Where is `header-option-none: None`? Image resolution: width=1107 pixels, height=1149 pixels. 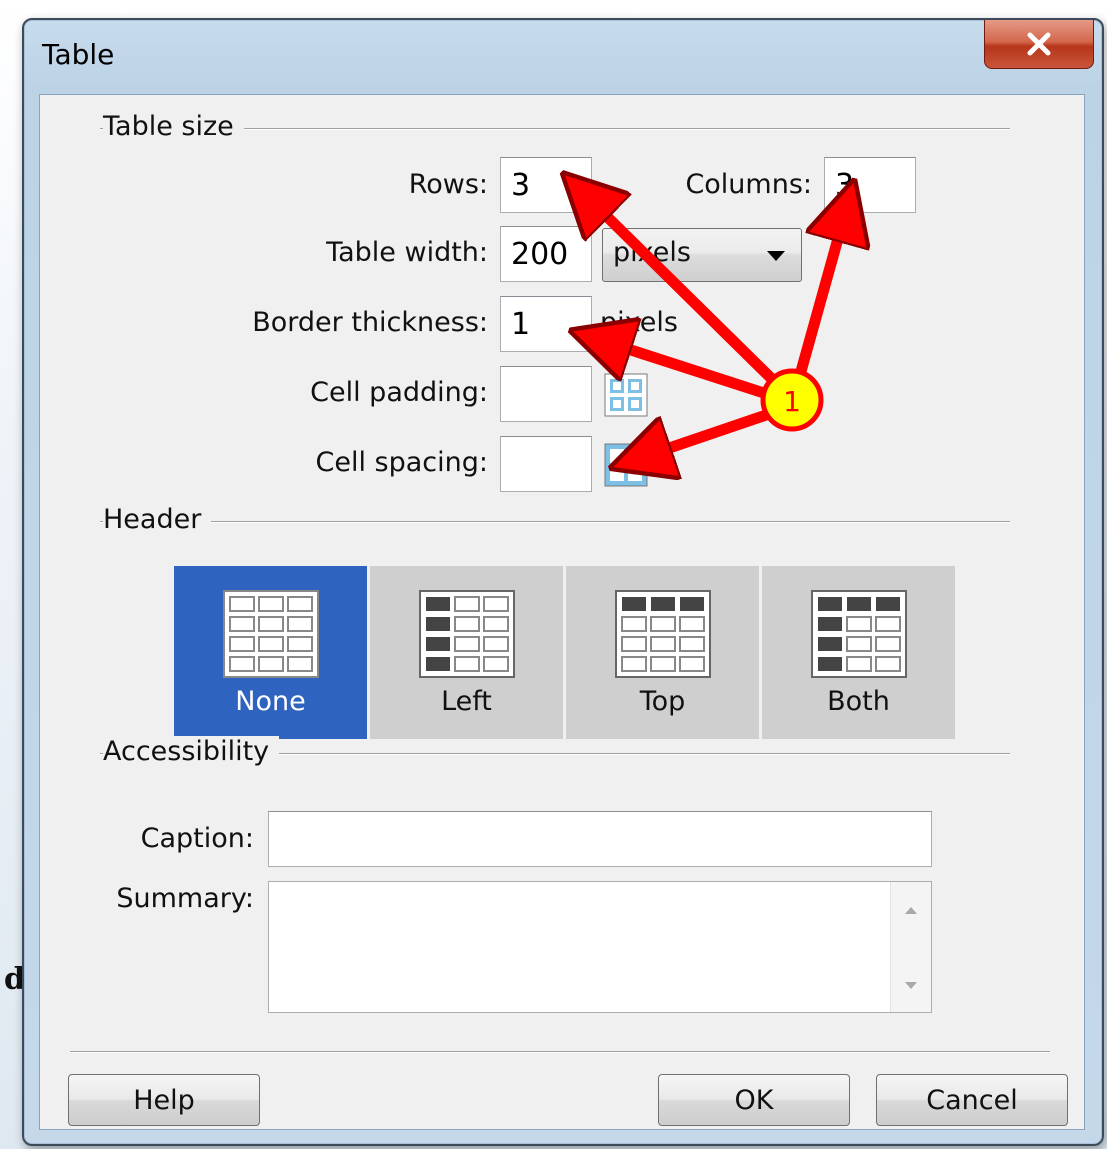 header-option-none: None is located at coordinates (270, 652).